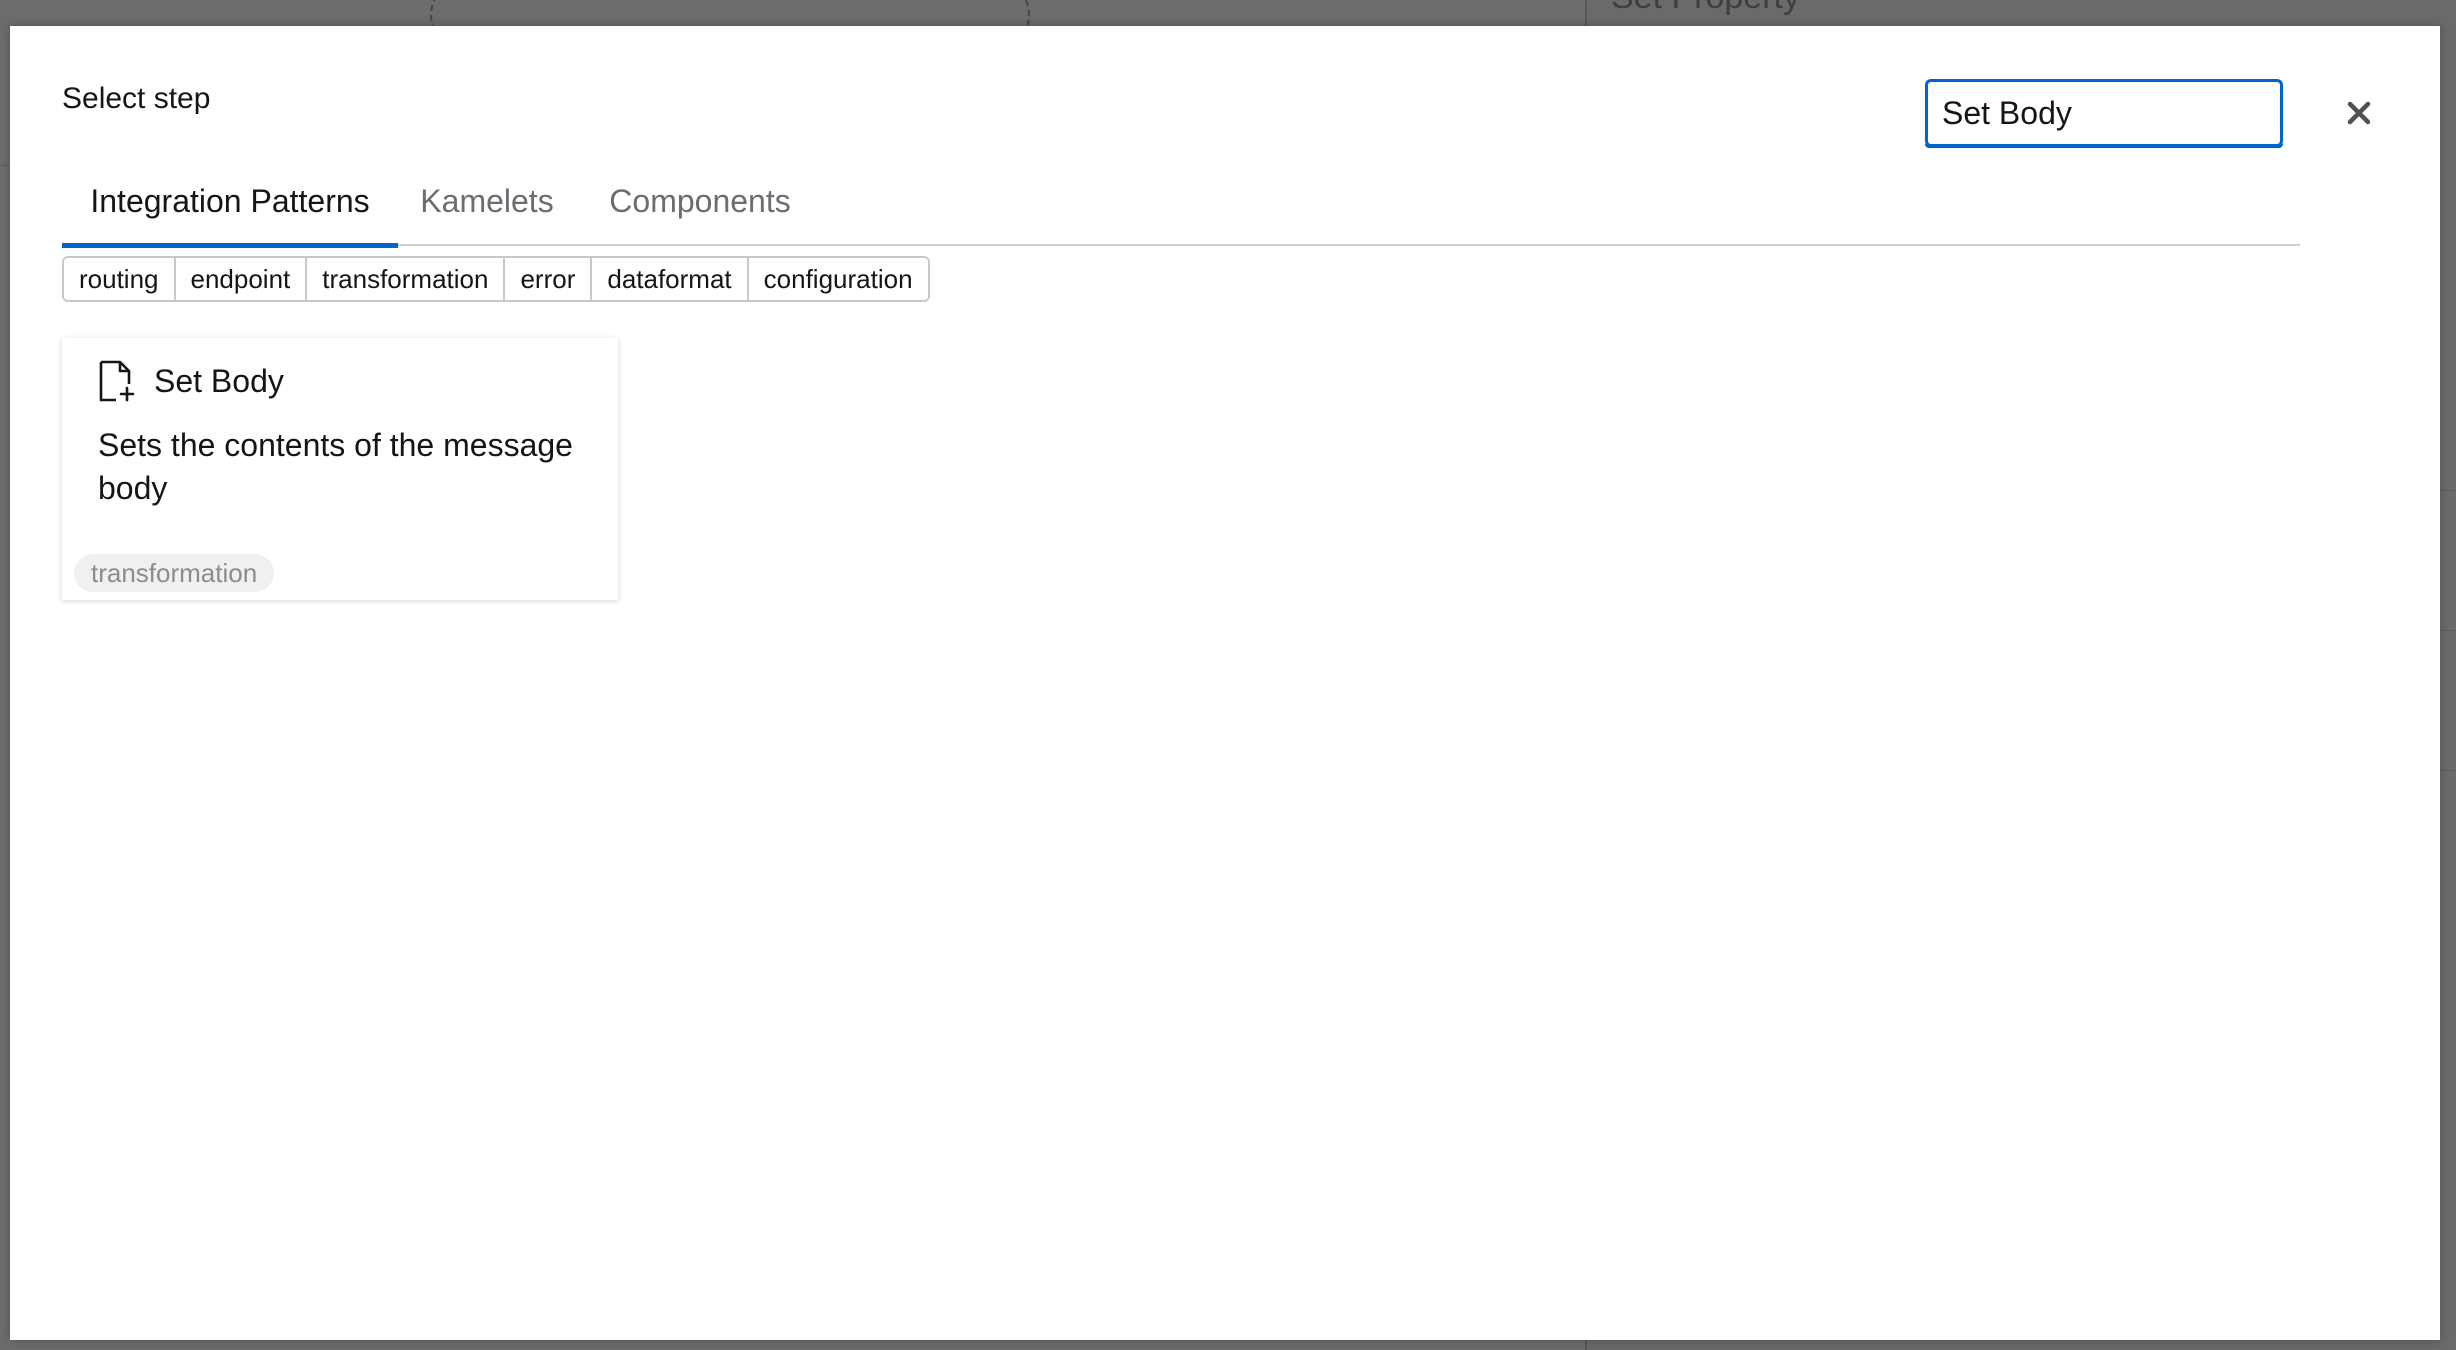  I want to click on filter-transformation: transformation, so click(406, 279).